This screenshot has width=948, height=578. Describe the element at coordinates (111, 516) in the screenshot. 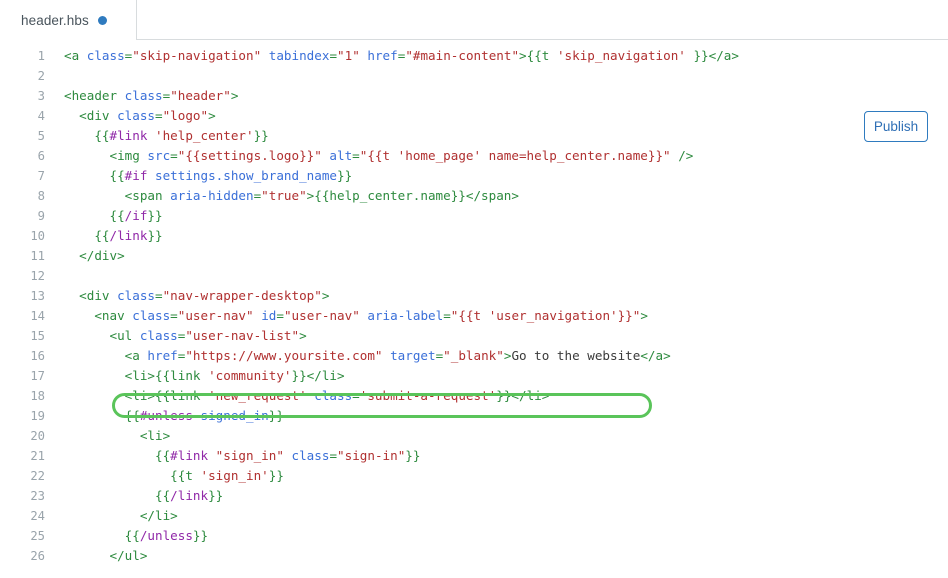

I see `code-line-content: </li>` at that location.